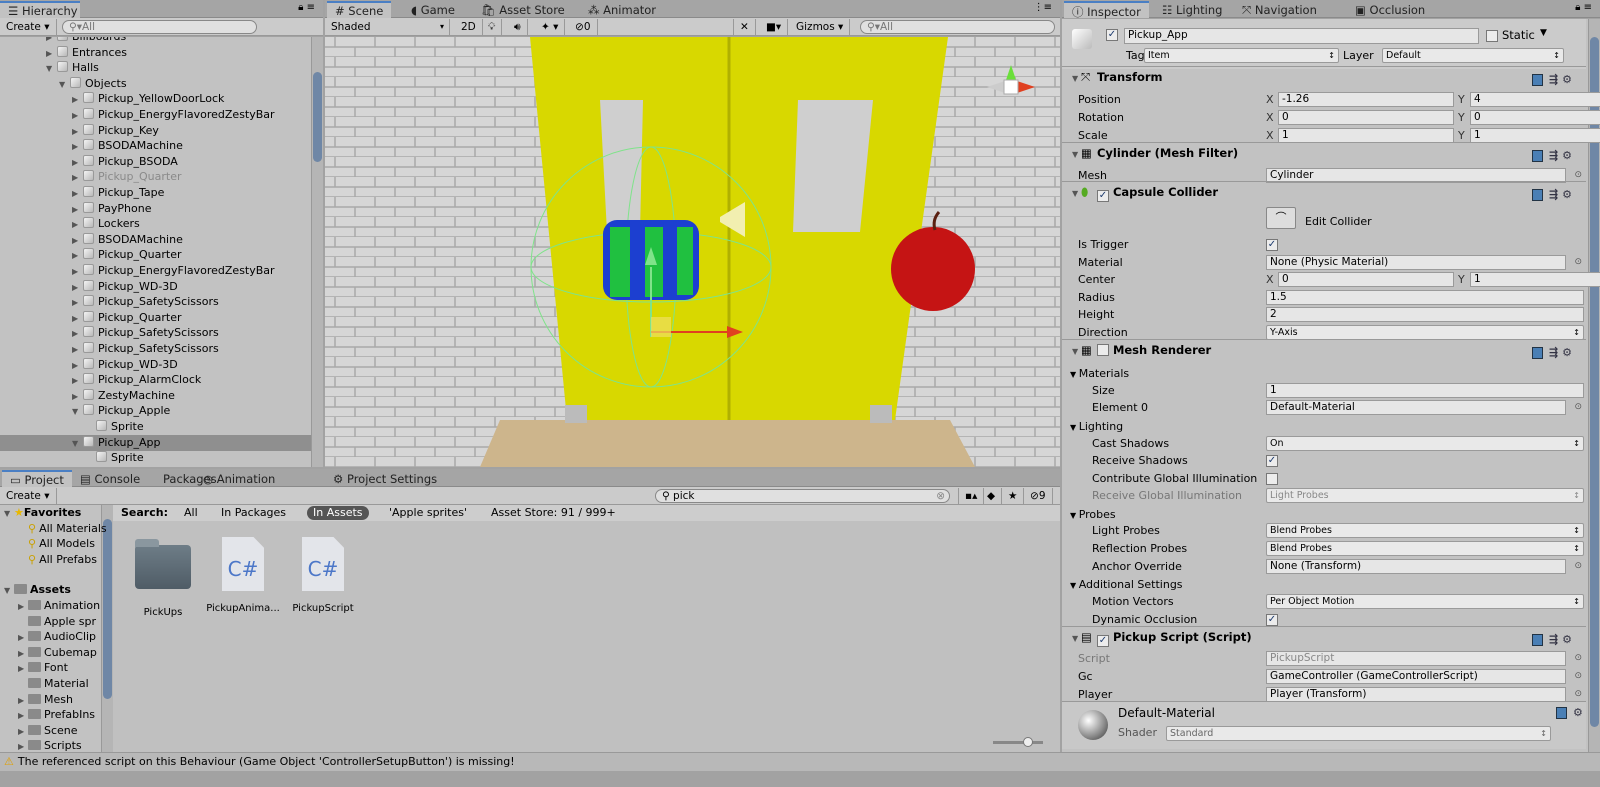  I want to click on hierarchy-item: ▶ ZestyMachine, so click(155, 396).